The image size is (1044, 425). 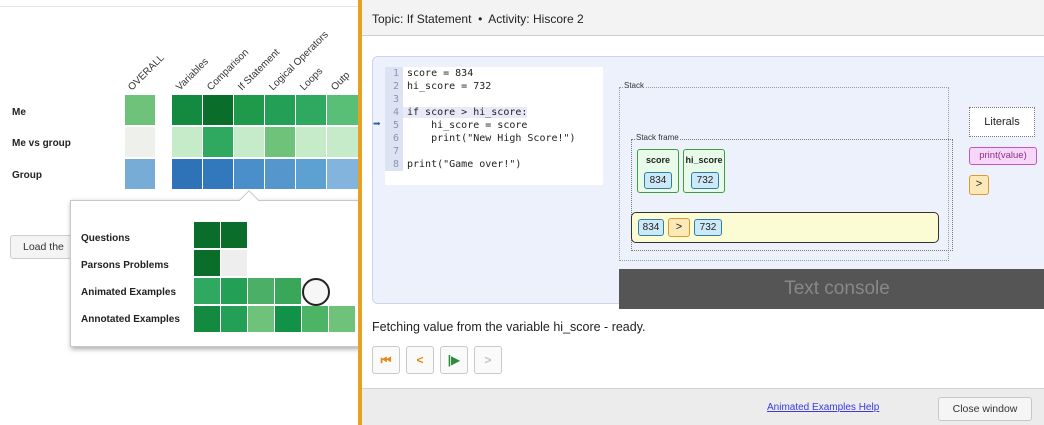 I want to click on code-text: print("Game over!"), so click(x=464, y=164).